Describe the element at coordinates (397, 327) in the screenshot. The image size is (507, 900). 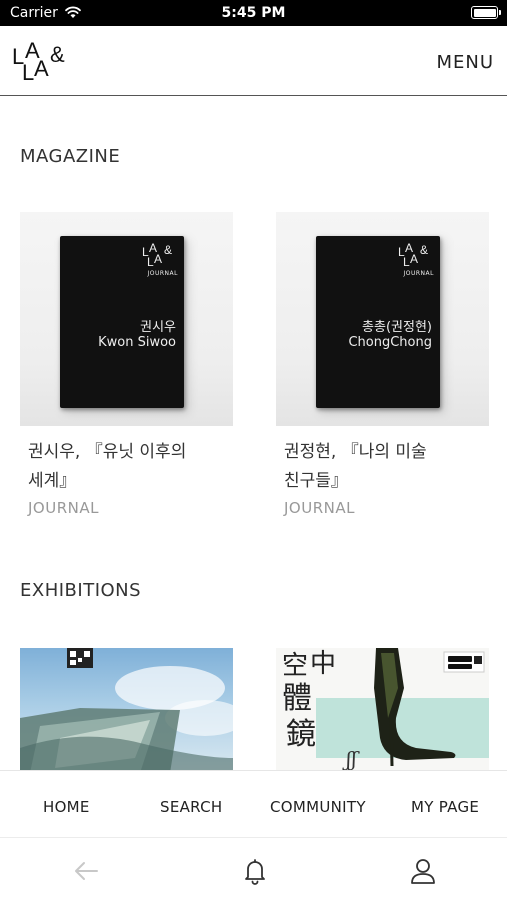
I see `cover-name-kr: 총총(권정현)` at that location.